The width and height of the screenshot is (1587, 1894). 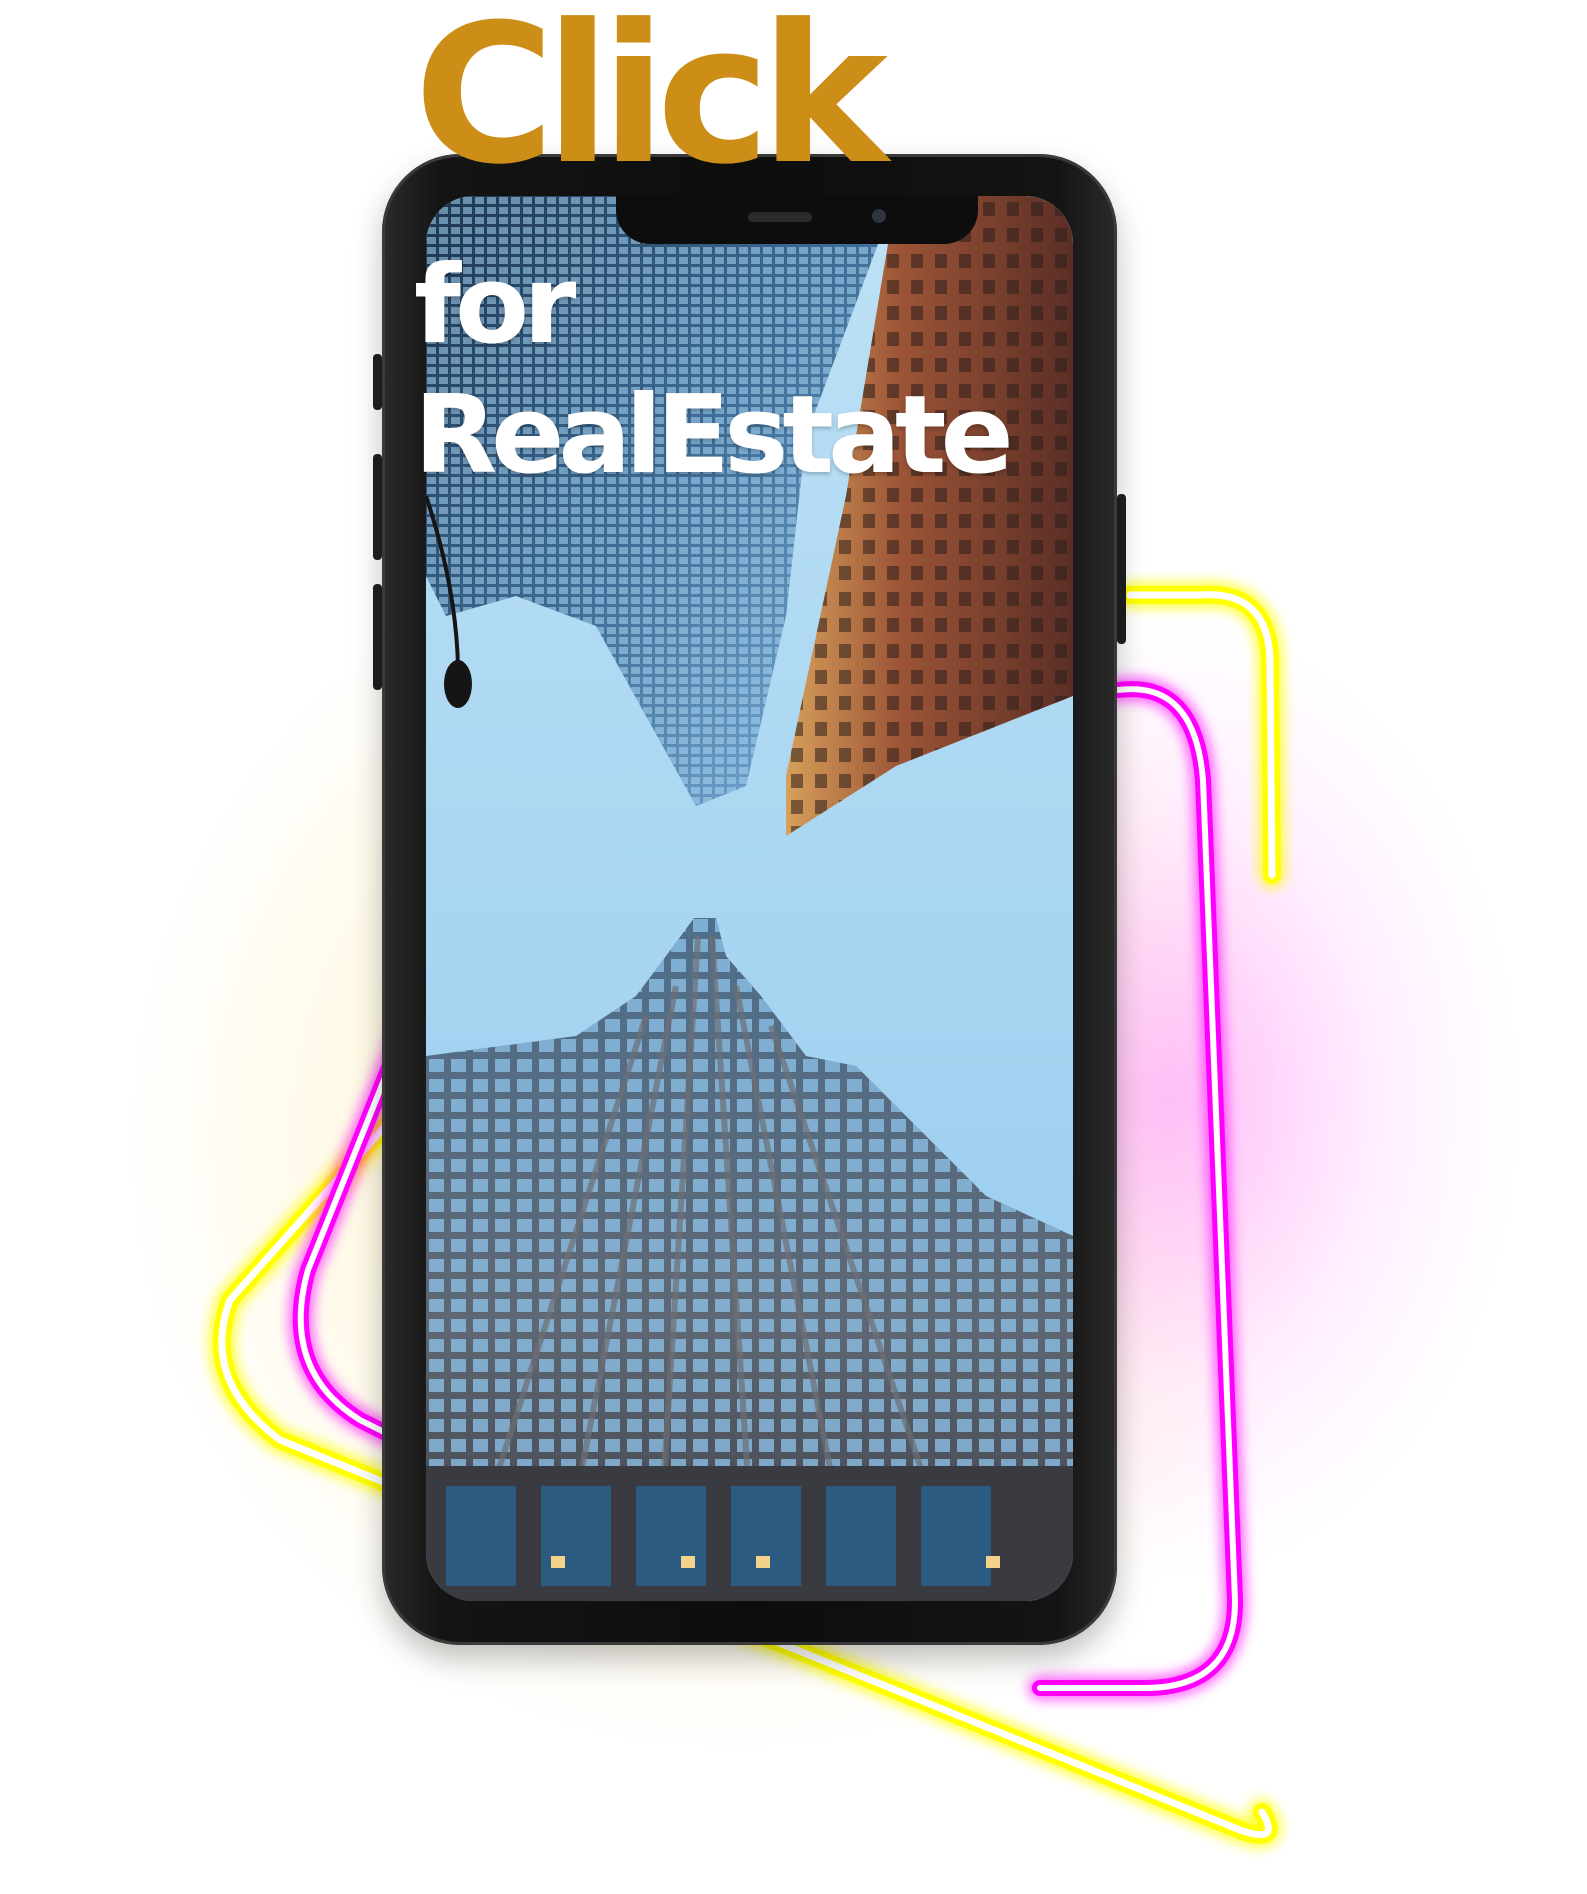 I want to click on phone-camera-icon, so click(x=879, y=216).